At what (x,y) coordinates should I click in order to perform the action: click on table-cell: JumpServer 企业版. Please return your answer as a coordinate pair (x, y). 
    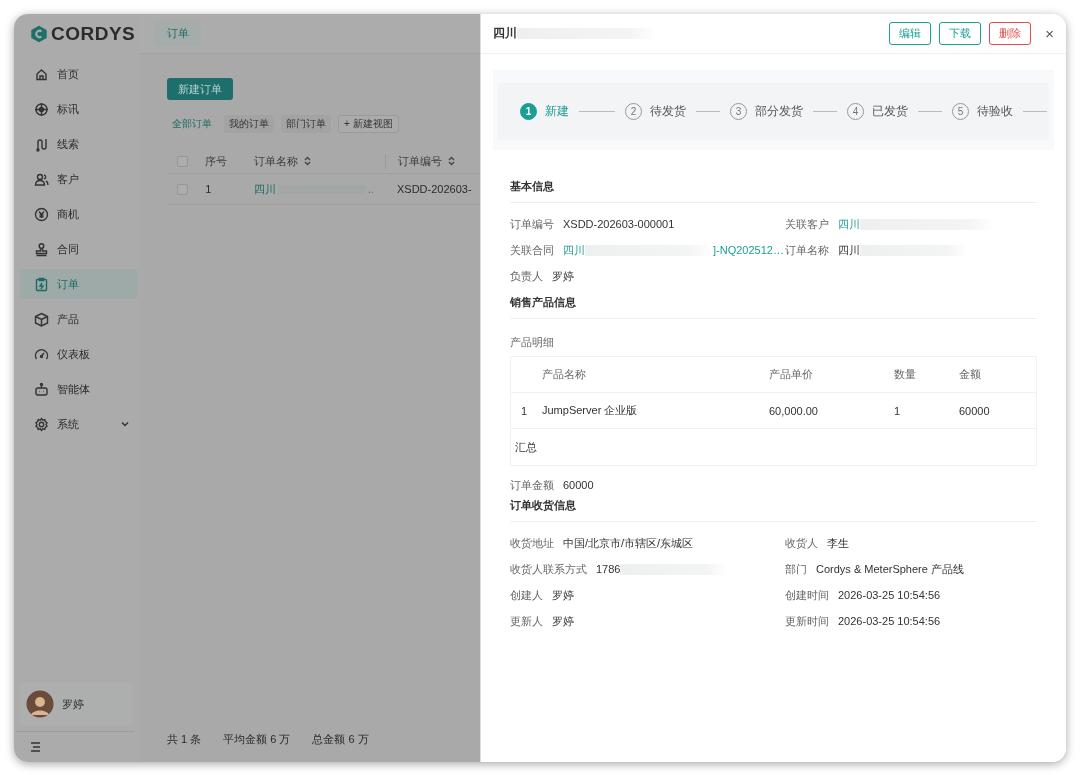
    Looking at the image, I should click on (590, 410).